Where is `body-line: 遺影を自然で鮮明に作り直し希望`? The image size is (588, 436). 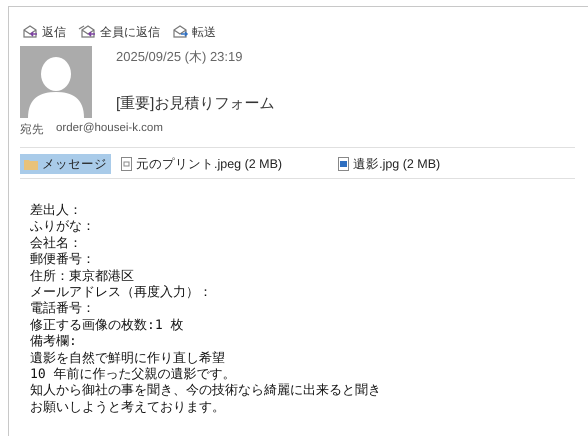
body-line: 遺影を自然で鮮明に作り直し希望 is located at coordinates (128, 358).